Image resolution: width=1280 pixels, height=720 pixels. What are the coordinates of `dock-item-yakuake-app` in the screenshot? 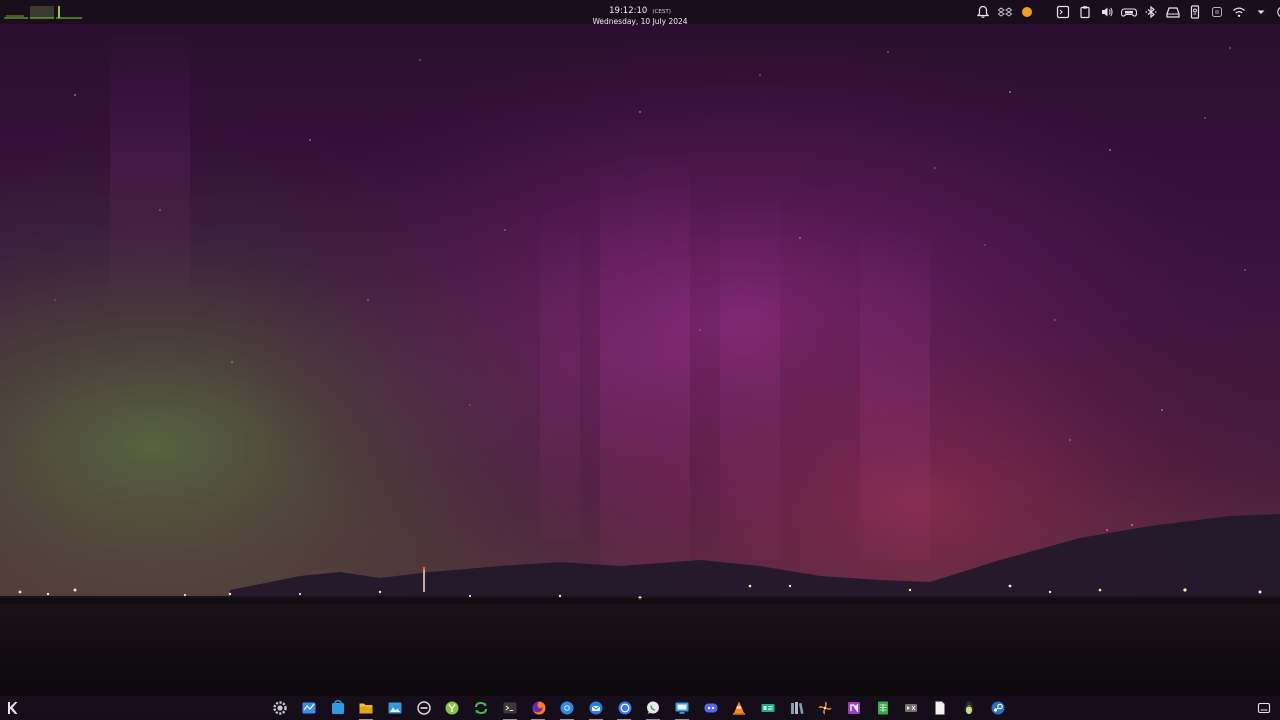 It's located at (452, 708).